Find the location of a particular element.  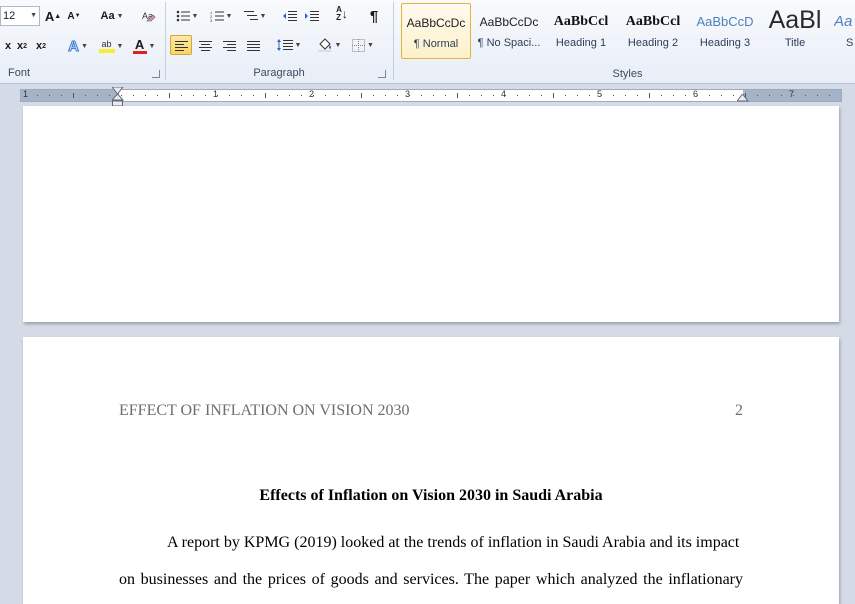

ruler-number: 7 is located at coordinates (792, 94).